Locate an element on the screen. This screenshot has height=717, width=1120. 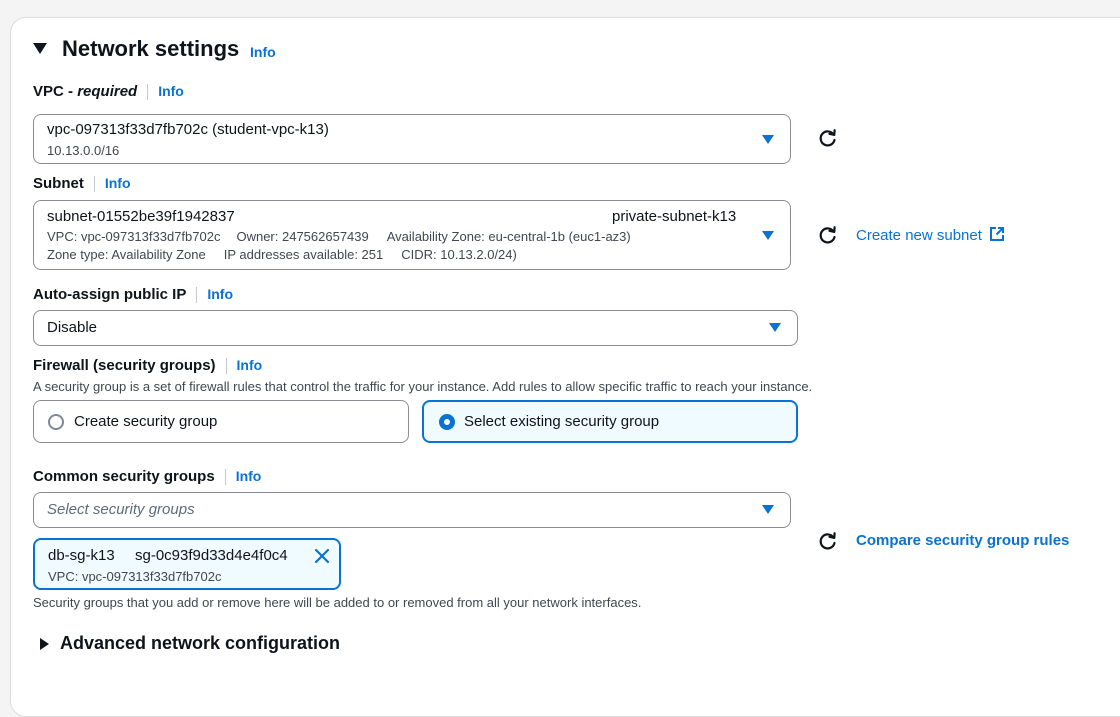
select-existing-security-group-label: Select existing security group is located at coordinates (562, 421).